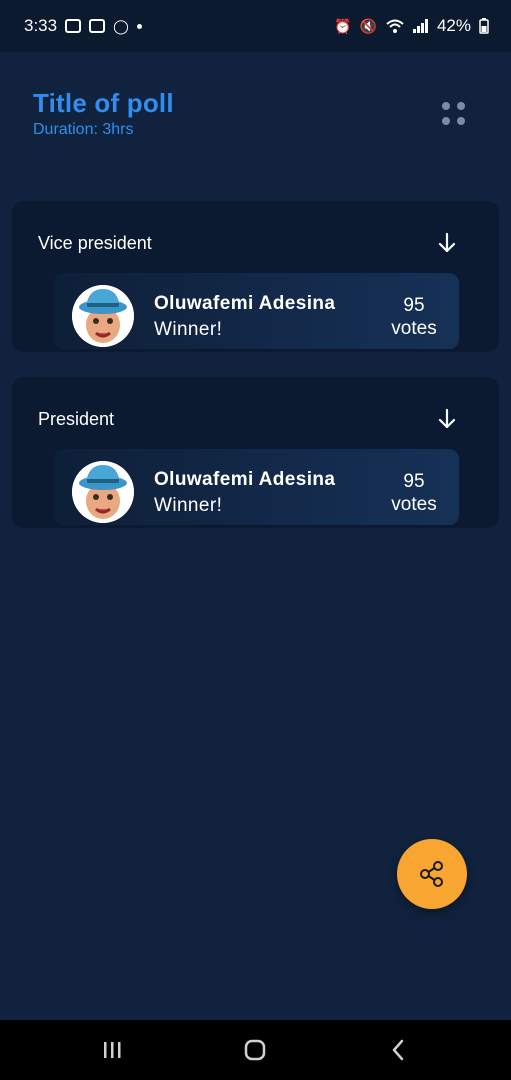 The width and height of the screenshot is (511, 1080). Describe the element at coordinates (95, 243) in the screenshot. I see `section-title: Vice president` at that location.